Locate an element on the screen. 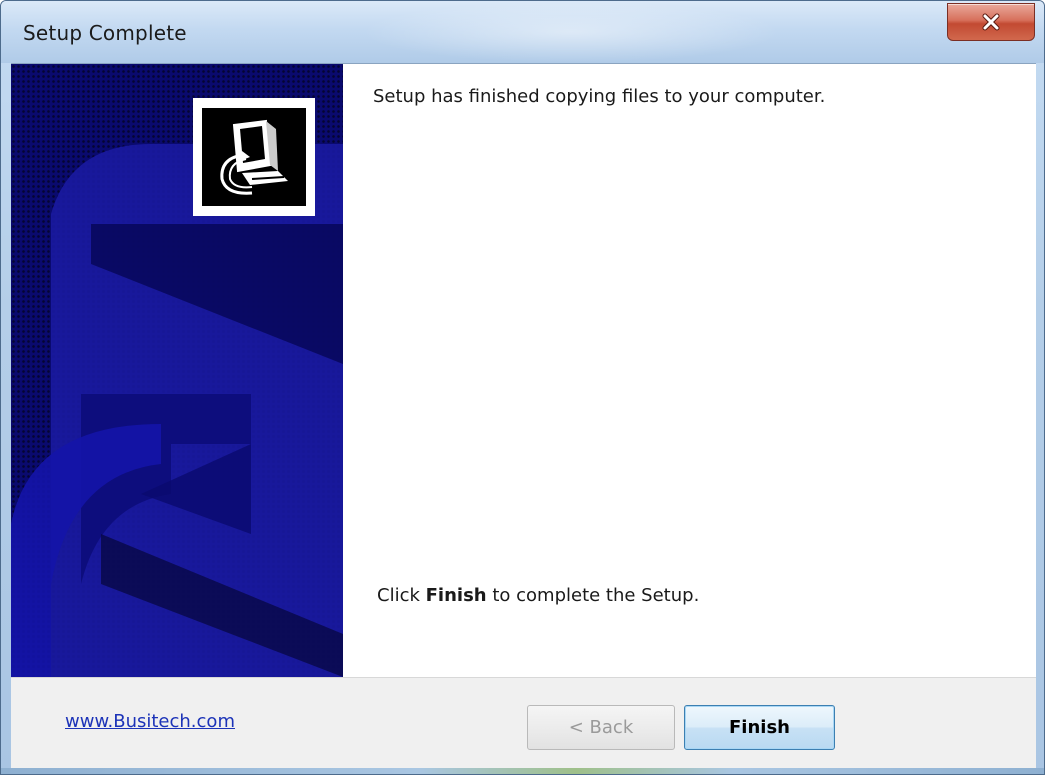 This screenshot has width=1045, height=775. close-icon is located at coordinates (991, 22).